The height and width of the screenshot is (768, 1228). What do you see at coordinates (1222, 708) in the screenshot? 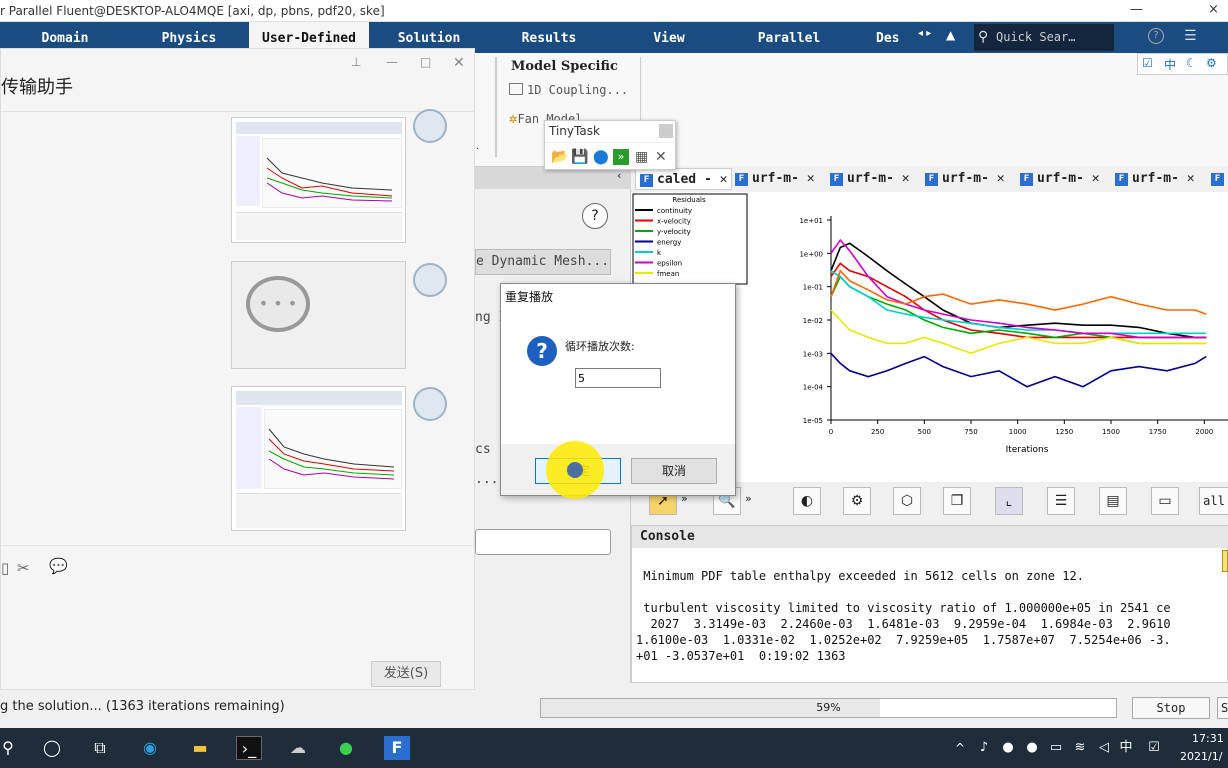
I see `s-button: S` at bounding box center [1222, 708].